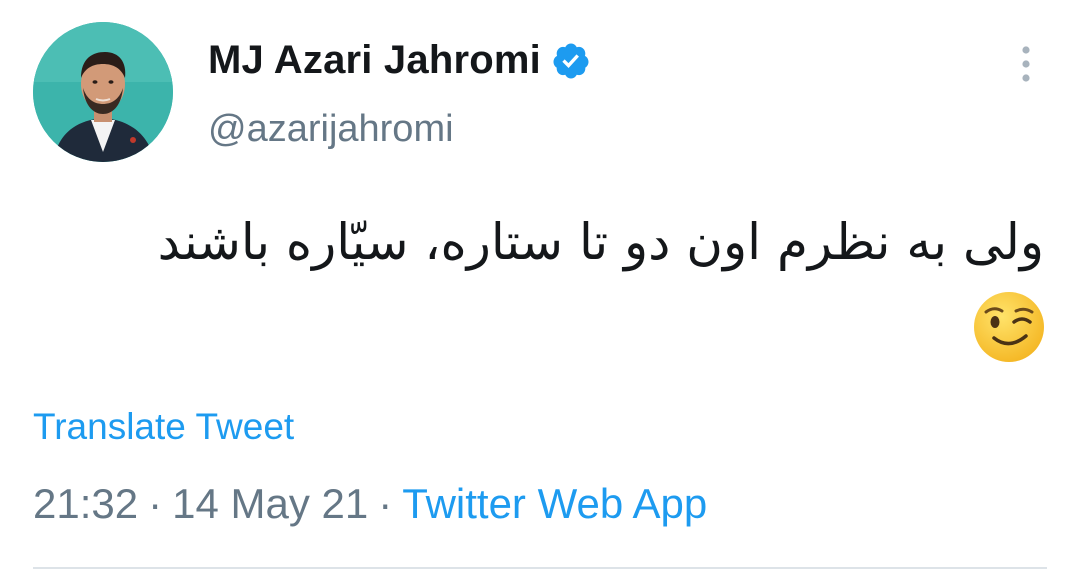 The height and width of the screenshot is (573, 1080). What do you see at coordinates (370, 504) in the screenshot?
I see `tweet-meta: 21:32 · 14 May 21 · Twitter Web App` at bounding box center [370, 504].